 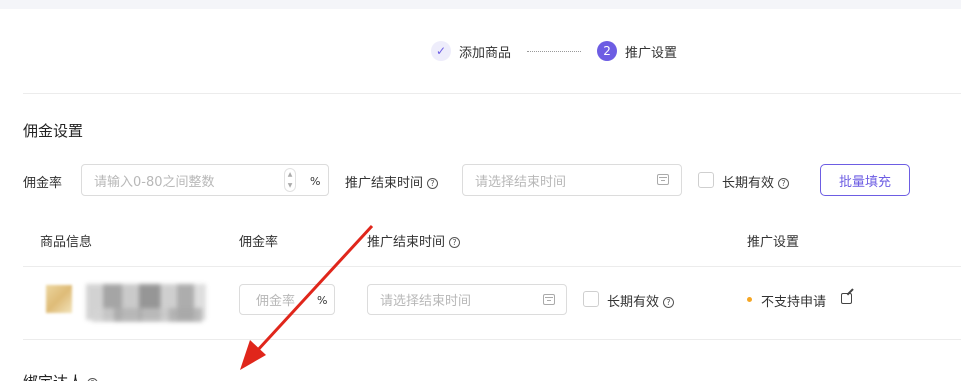 I want to click on annotation-arrow, so click(x=307, y=297).